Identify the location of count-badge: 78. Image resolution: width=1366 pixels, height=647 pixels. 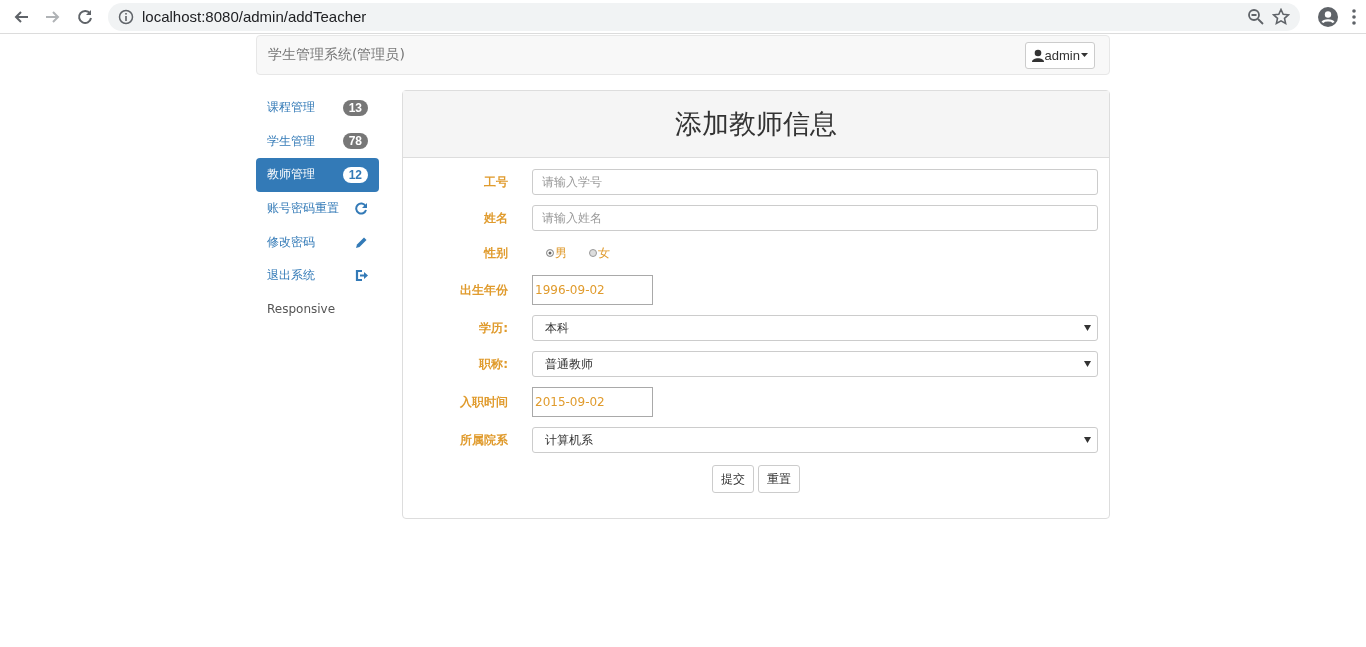
(355, 141).